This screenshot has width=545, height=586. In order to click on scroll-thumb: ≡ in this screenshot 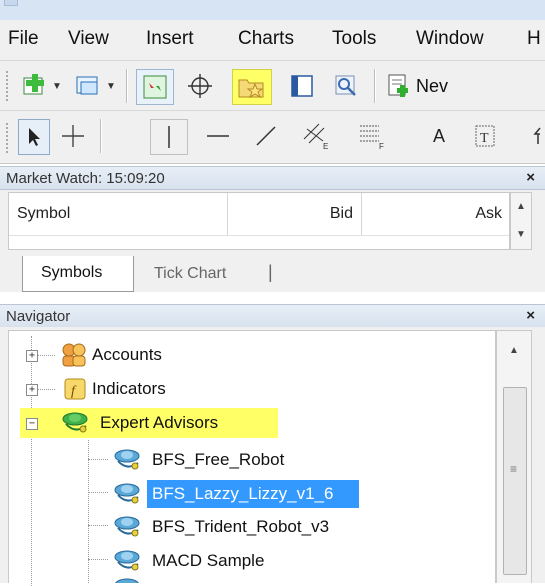, I will do `click(515, 481)`.